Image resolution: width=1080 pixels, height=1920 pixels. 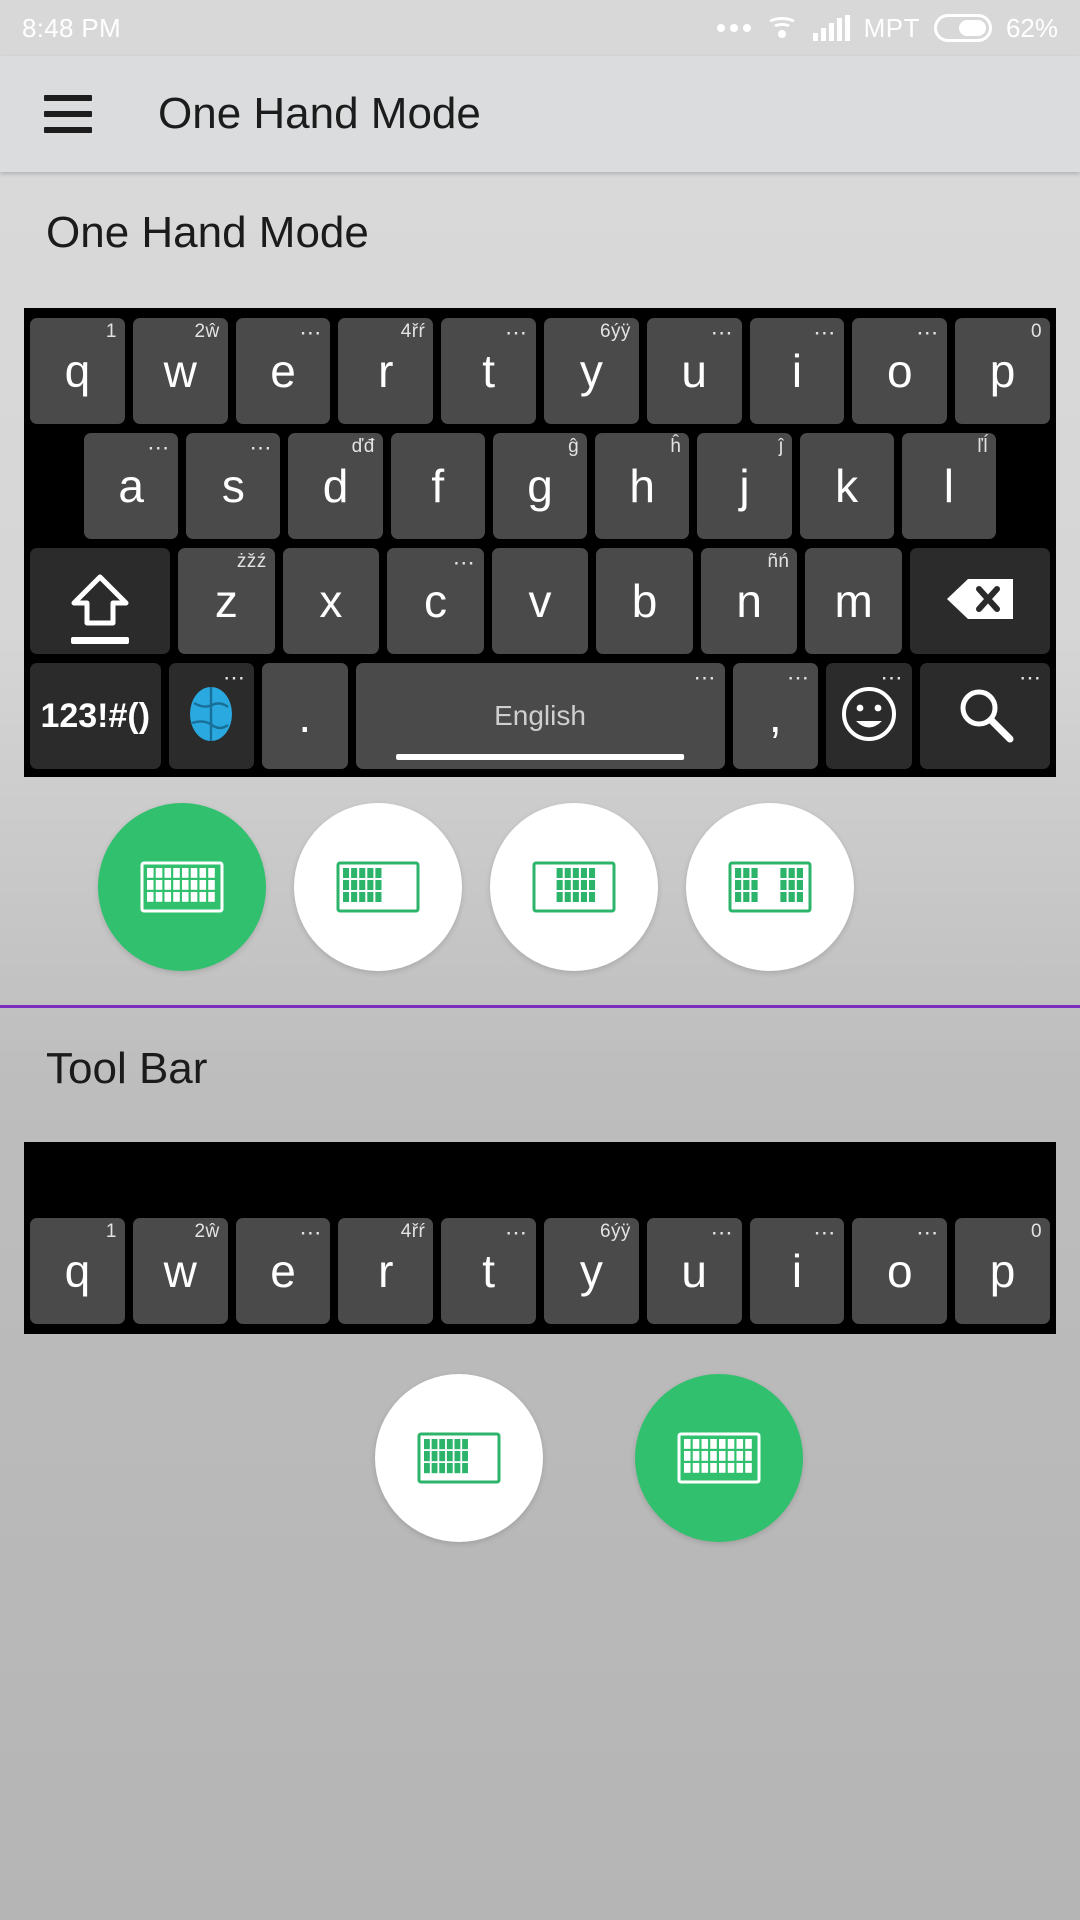 What do you see at coordinates (891, 27) in the screenshot?
I see `carrier-label: MPT` at bounding box center [891, 27].